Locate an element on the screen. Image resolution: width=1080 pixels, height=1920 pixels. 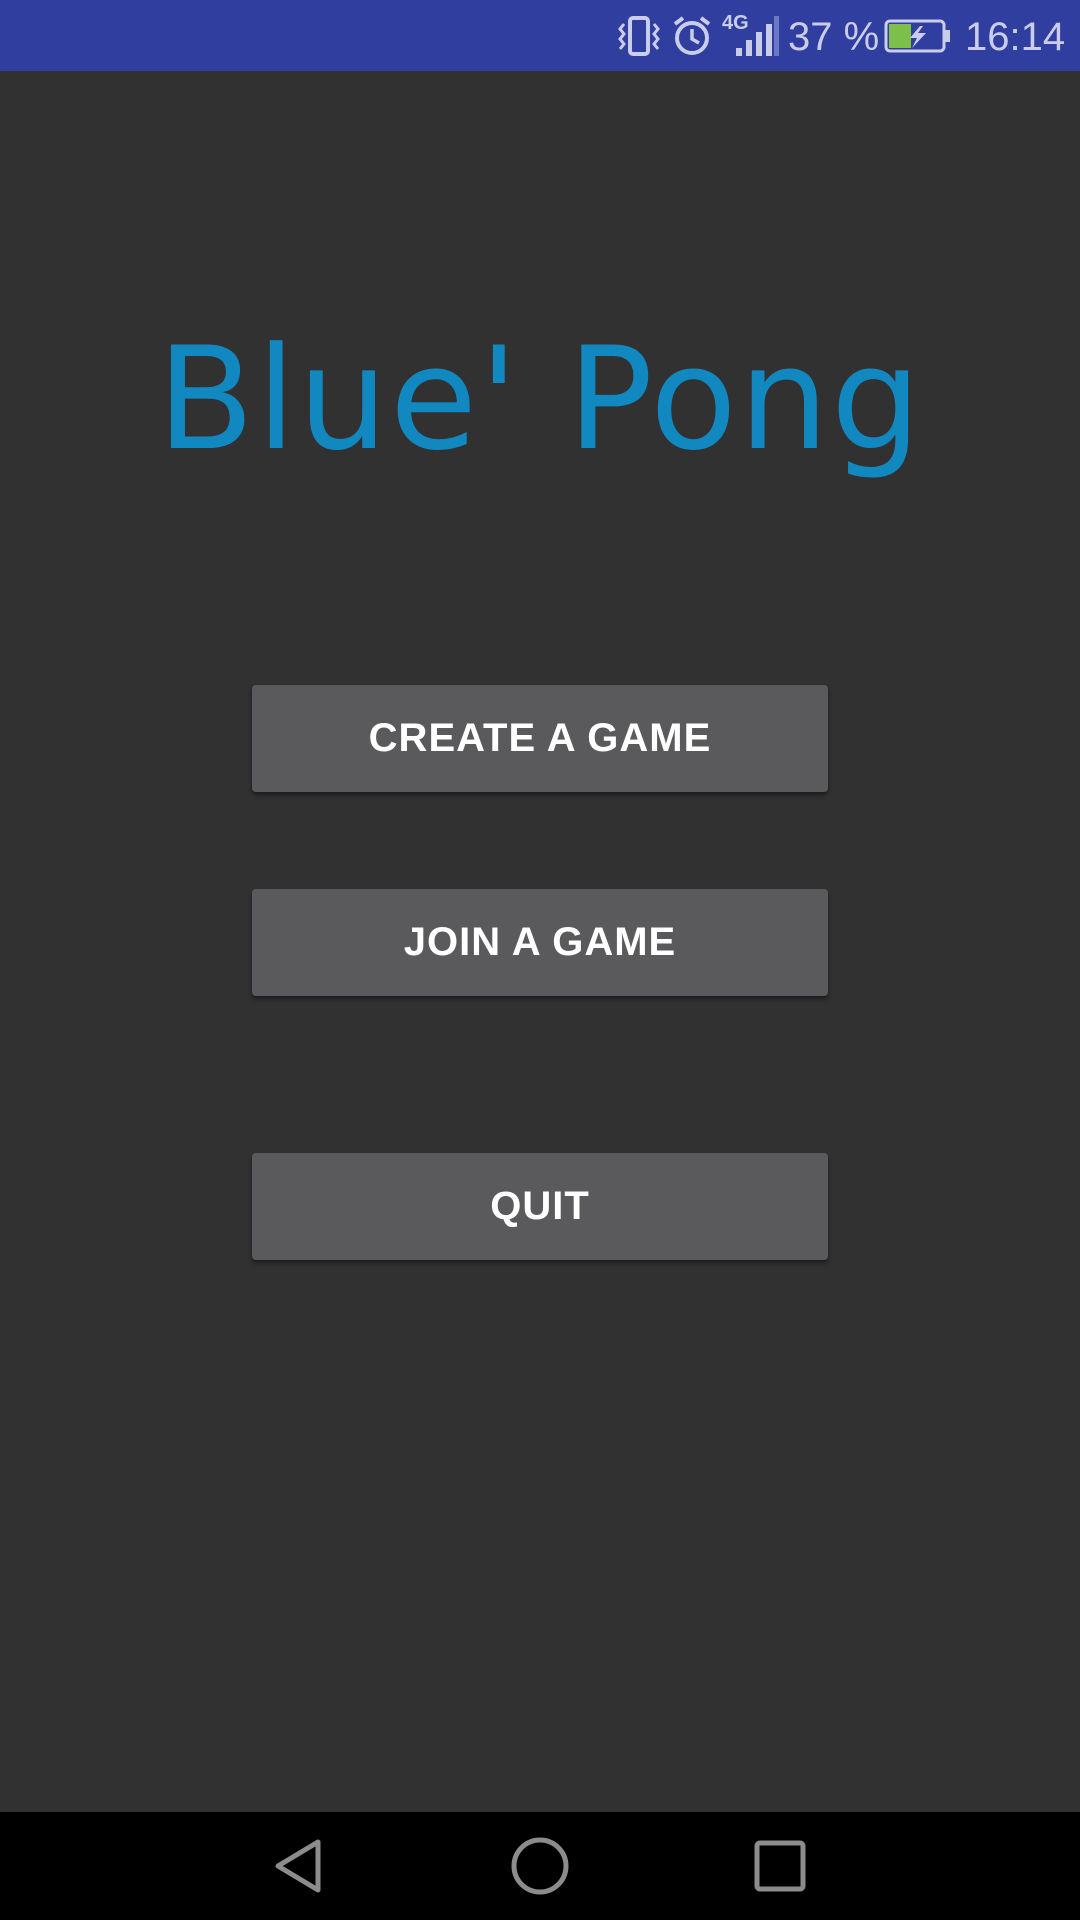
clock-time: 16:14 is located at coordinates (1015, 37).